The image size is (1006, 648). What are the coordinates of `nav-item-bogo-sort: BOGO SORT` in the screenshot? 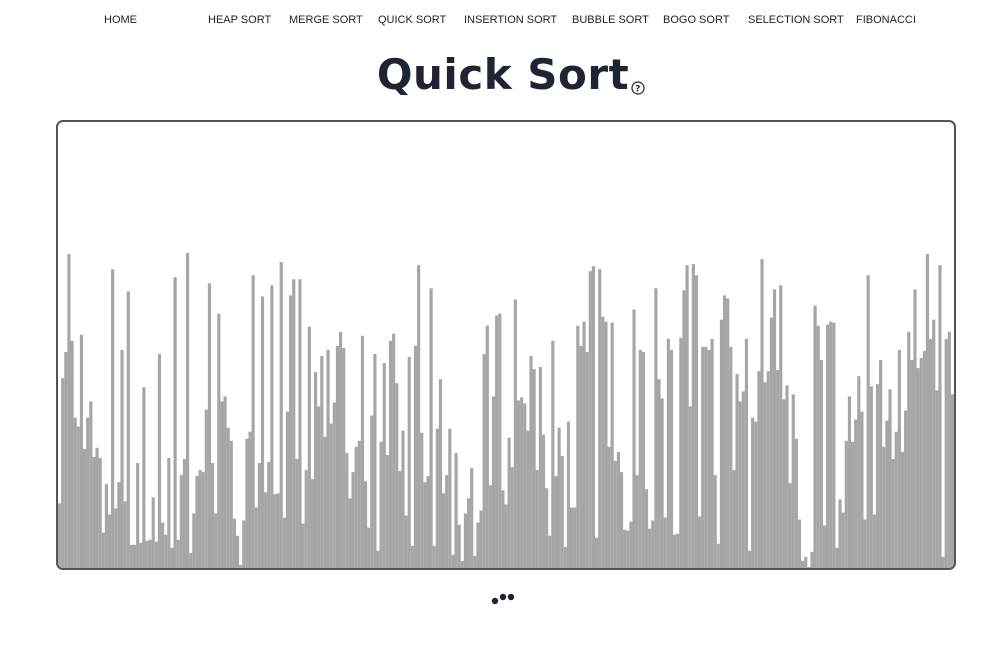 It's located at (696, 20).